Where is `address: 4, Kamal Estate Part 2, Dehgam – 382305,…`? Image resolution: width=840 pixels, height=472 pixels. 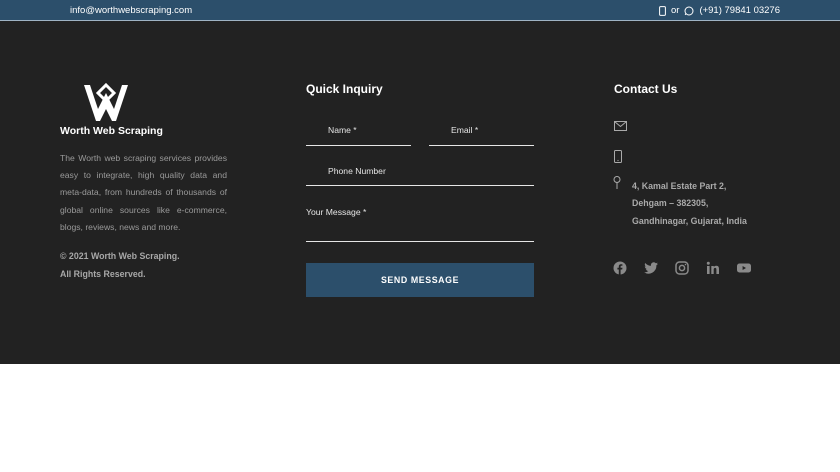 address: 4, Kamal Estate Part 2, Dehgam – 382305,… is located at coordinates (689, 204).